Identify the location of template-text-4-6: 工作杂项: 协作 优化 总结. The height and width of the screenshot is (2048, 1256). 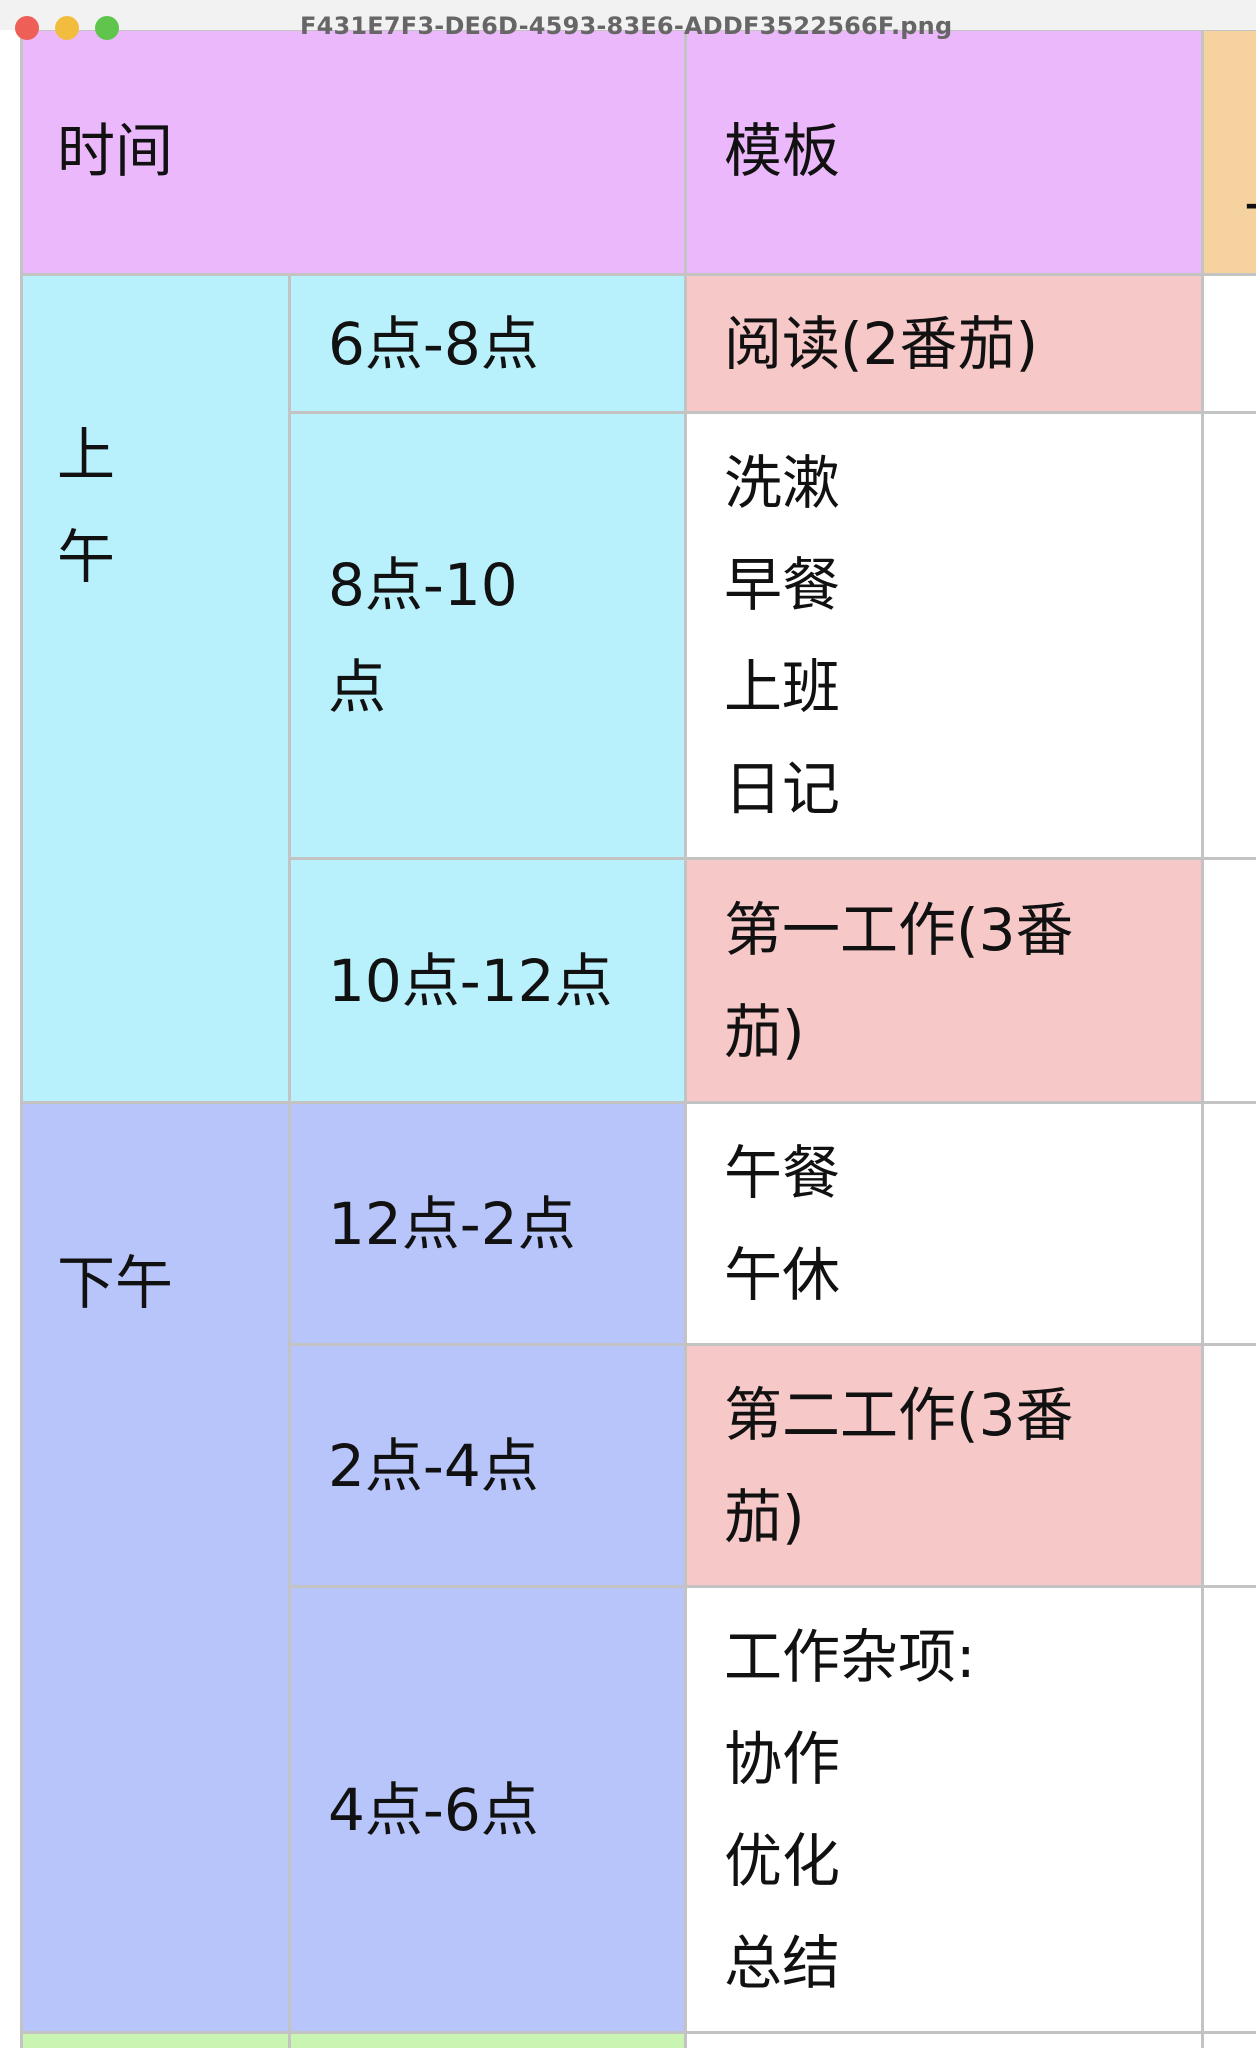
(850, 1809).